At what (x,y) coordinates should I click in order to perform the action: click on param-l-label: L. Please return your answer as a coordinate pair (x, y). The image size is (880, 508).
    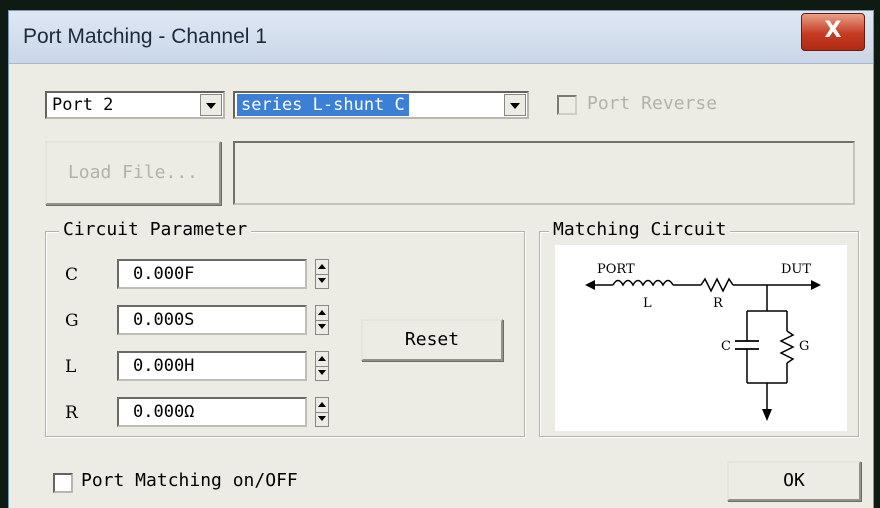
    Looking at the image, I should click on (71, 367).